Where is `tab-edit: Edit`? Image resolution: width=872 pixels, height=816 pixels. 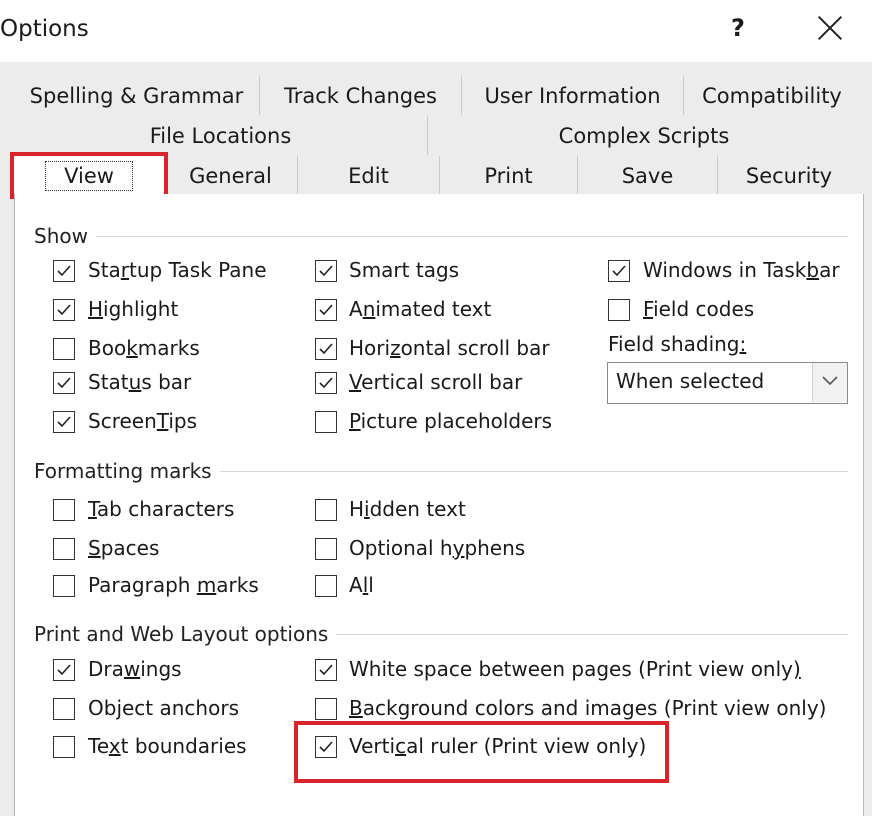
tab-edit: Edit is located at coordinates (369, 175).